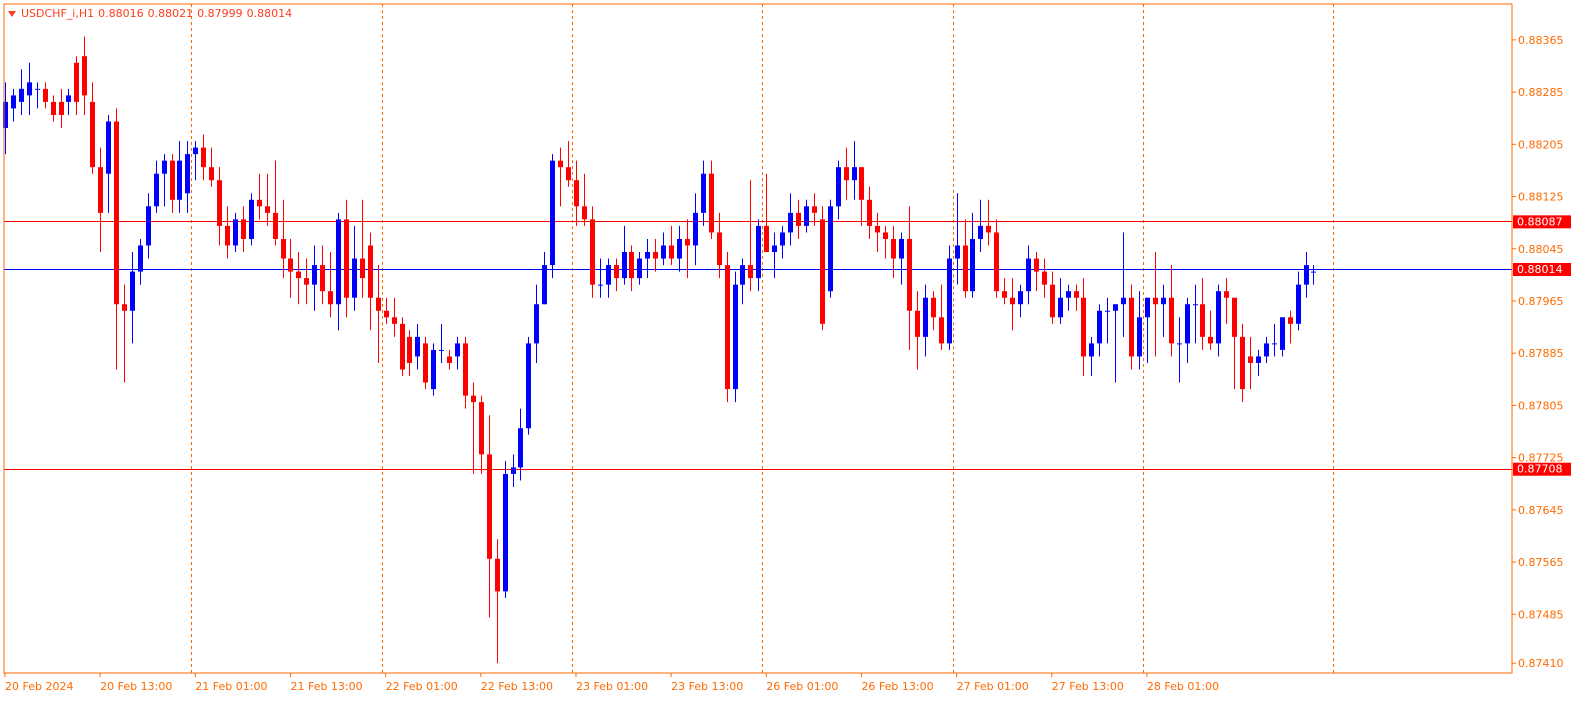 This screenshot has height=708, width=1586. What do you see at coordinates (1541, 197) in the screenshot?
I see `price-tick-label: 0.88125` at bounding box center [1541, 197].